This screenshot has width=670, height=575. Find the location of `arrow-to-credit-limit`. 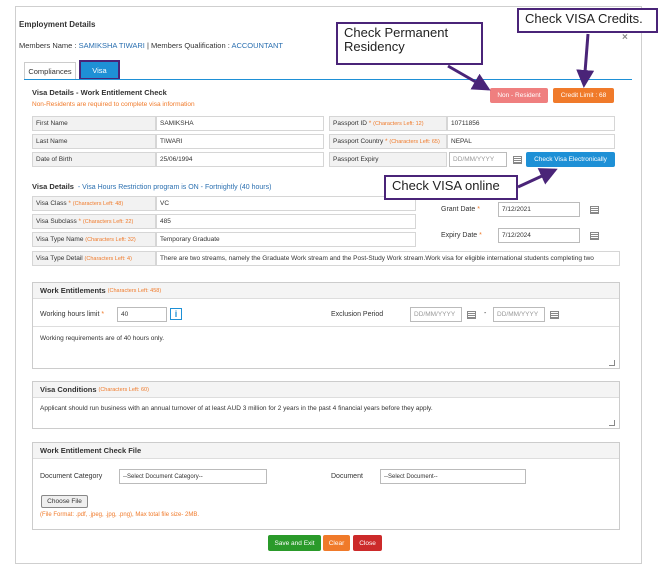

arrow-to-credit-limit is located at coordinates (585, 60).